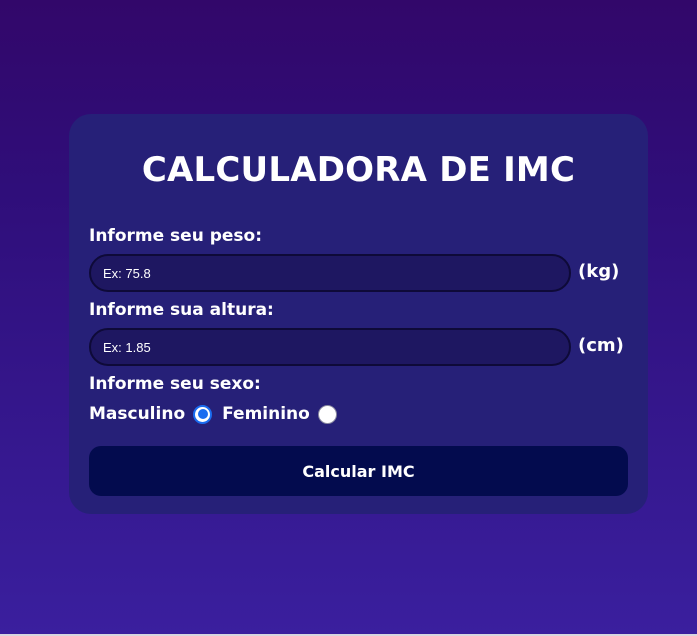 The image size is (697, 636). Describe the element at coordinates (599, 271) in the screenshot. I see `weight-unit-label: (kg)` at that location.